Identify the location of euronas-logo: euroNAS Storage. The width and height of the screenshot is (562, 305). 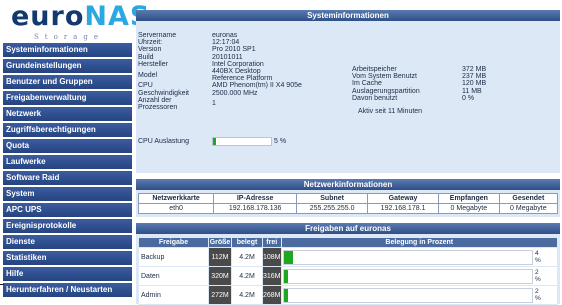
(80, 22).